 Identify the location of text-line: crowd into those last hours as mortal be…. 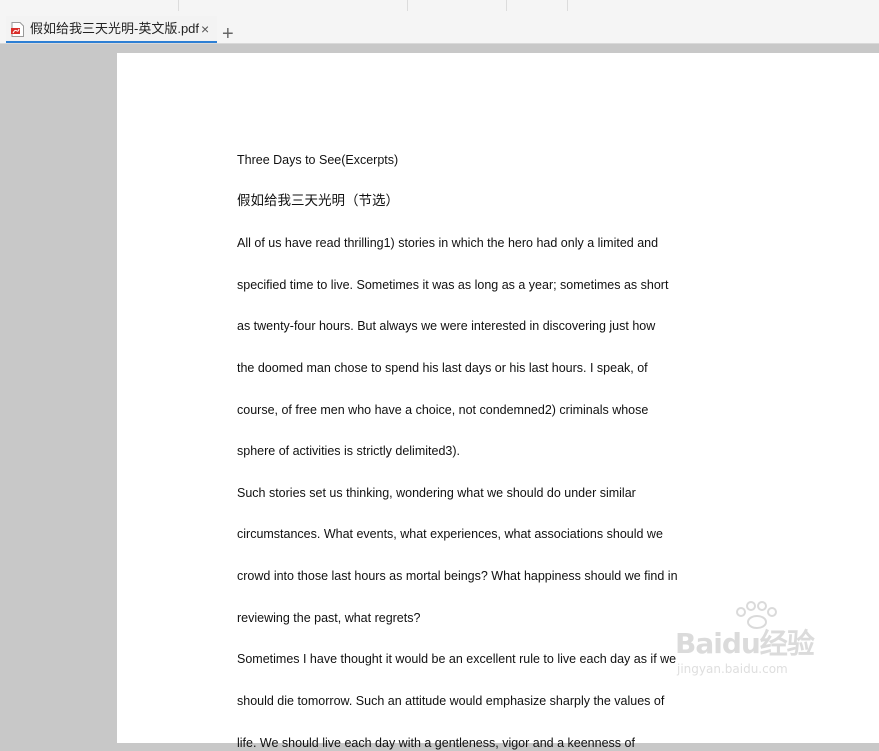
(457, 576).